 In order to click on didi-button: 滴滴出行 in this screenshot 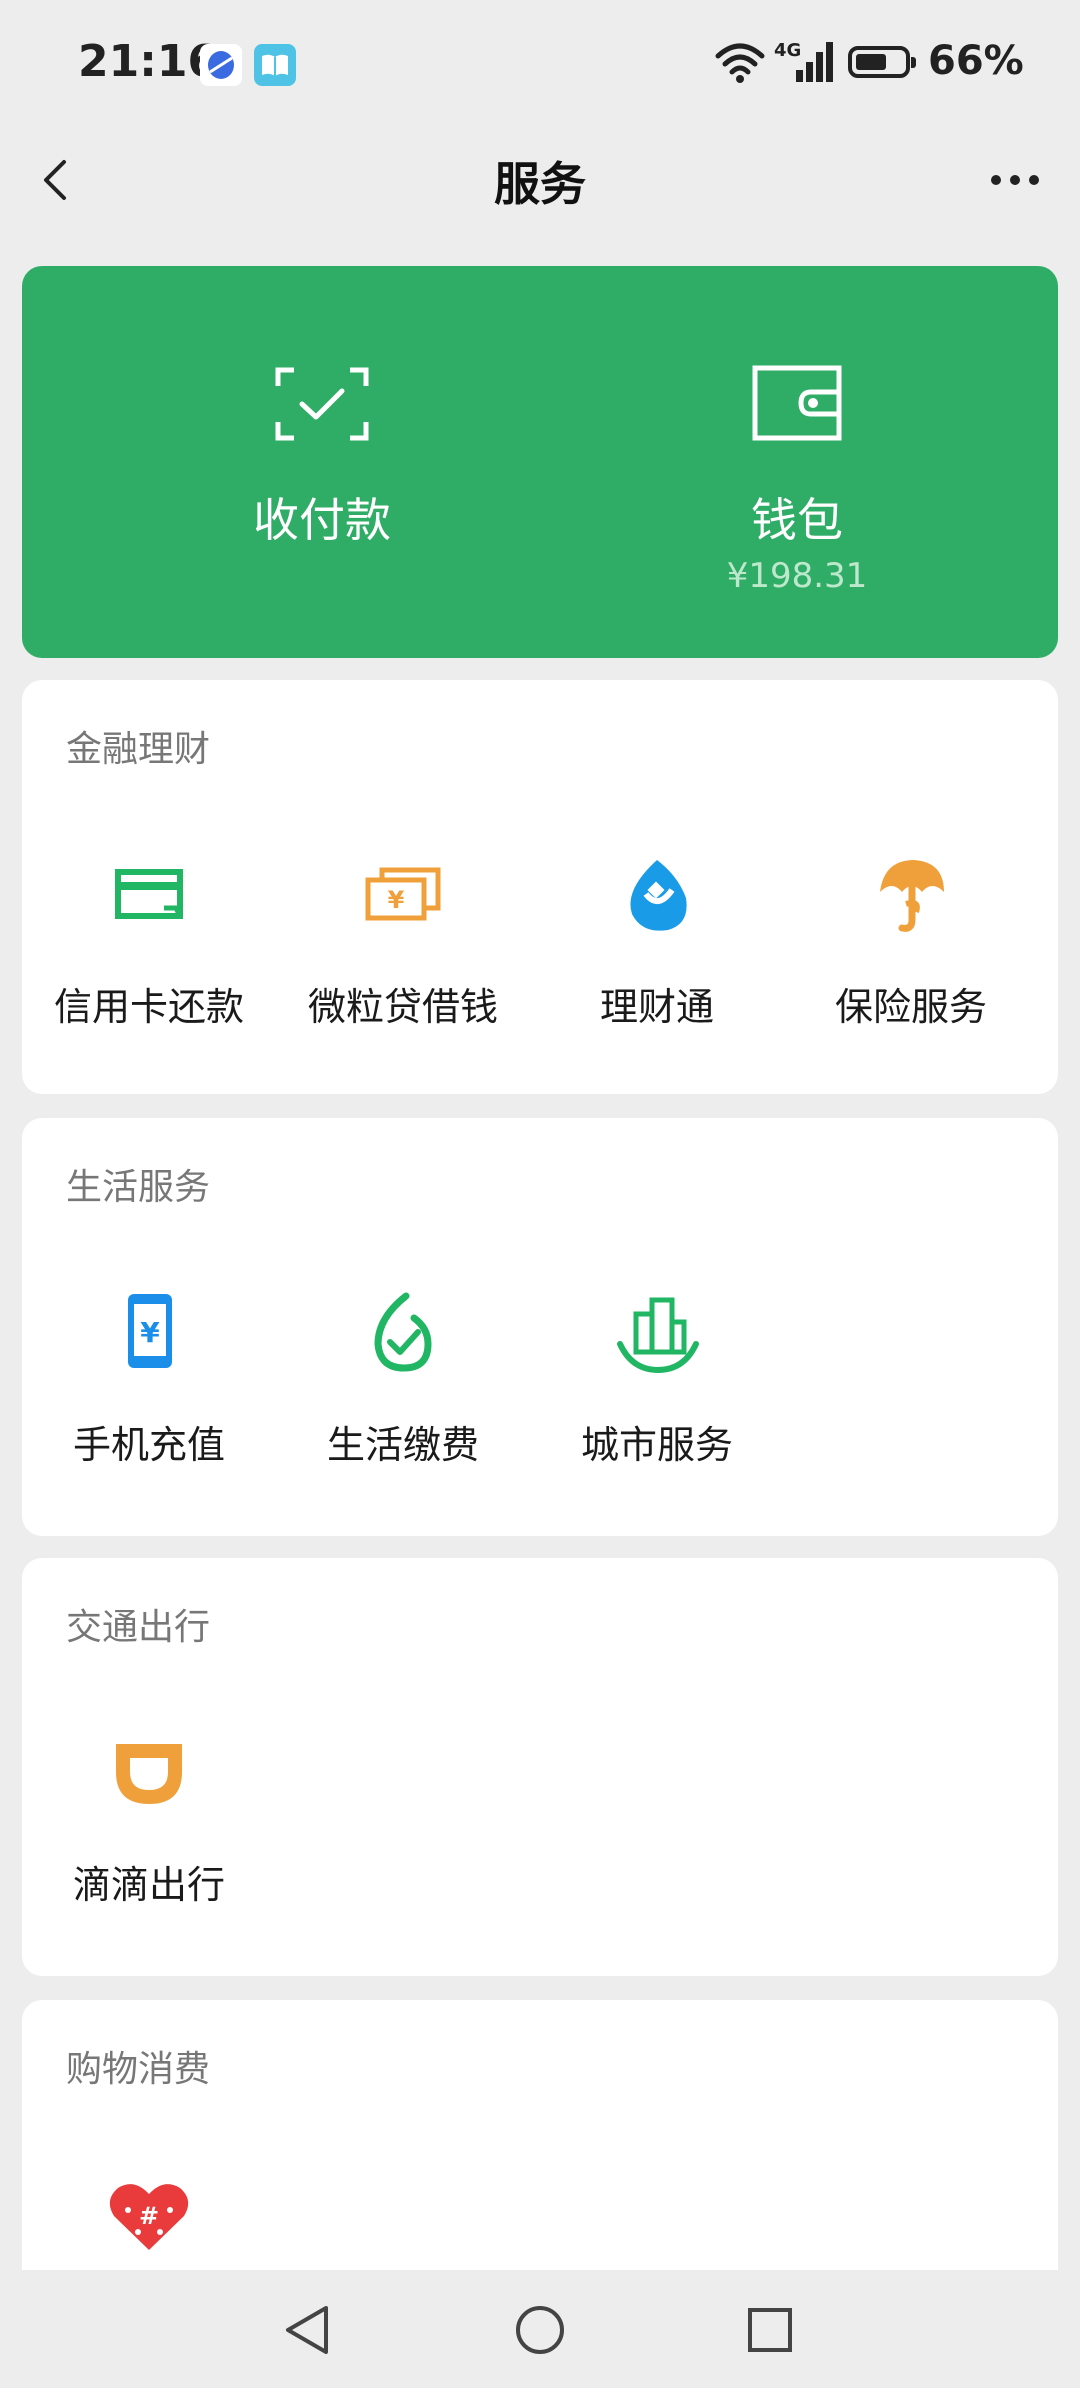, I will do `click(149, 1818)`.